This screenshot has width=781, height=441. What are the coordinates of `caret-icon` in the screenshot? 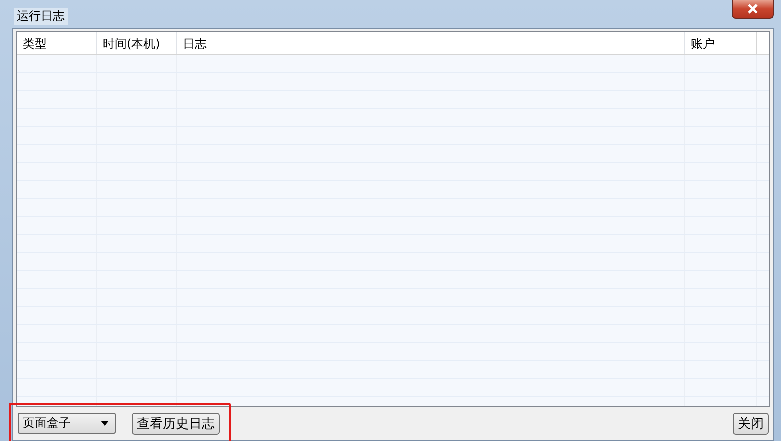 It's located at (105, 423).